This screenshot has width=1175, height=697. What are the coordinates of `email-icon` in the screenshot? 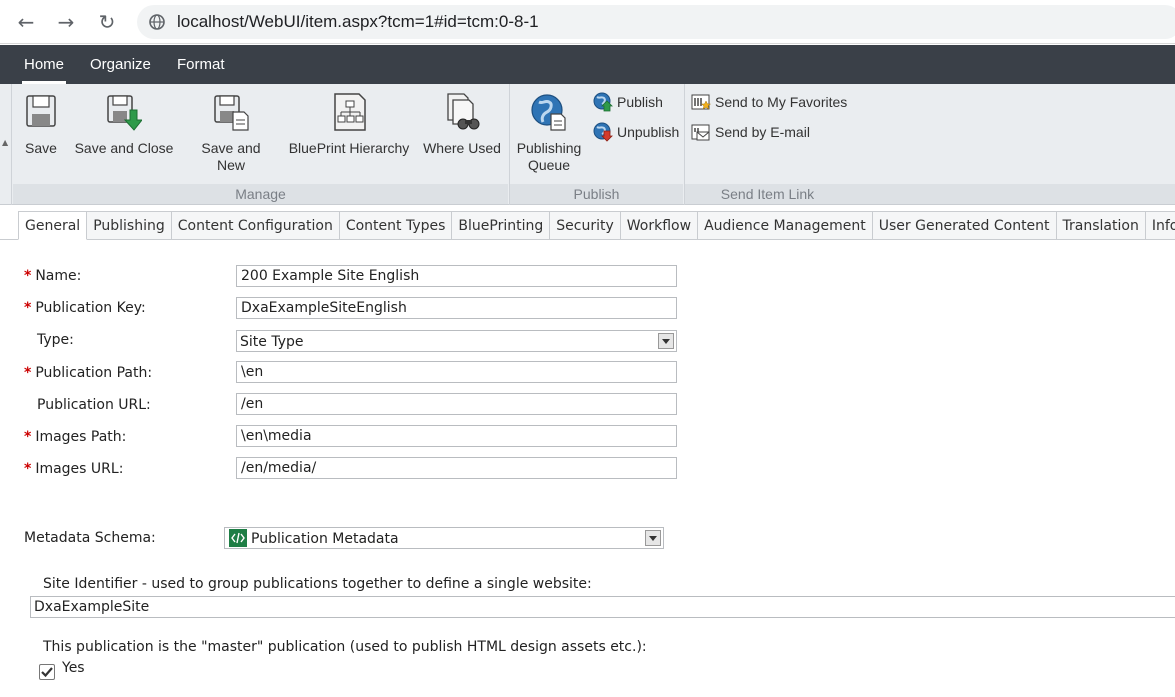 It's located at (700, 132).